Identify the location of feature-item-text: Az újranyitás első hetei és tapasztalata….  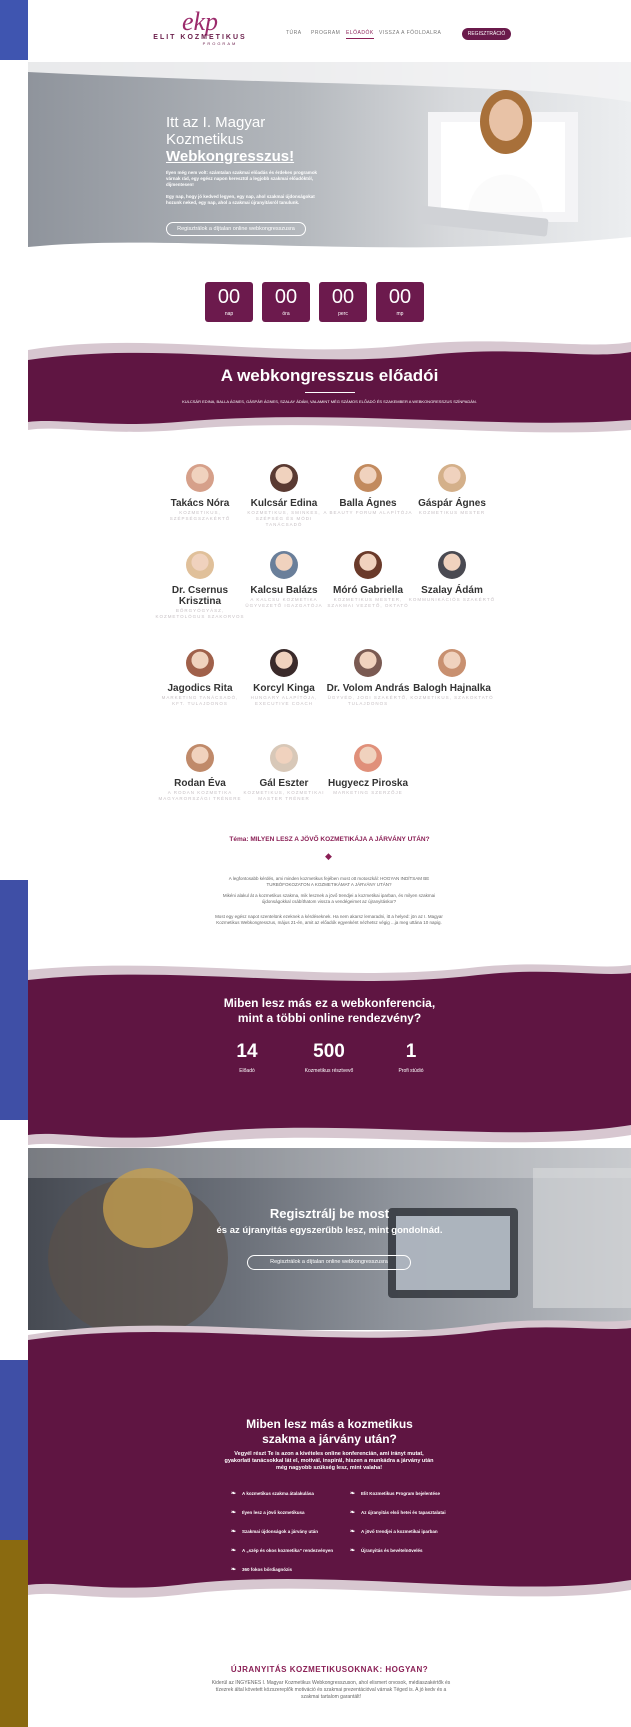
(403, 1512).